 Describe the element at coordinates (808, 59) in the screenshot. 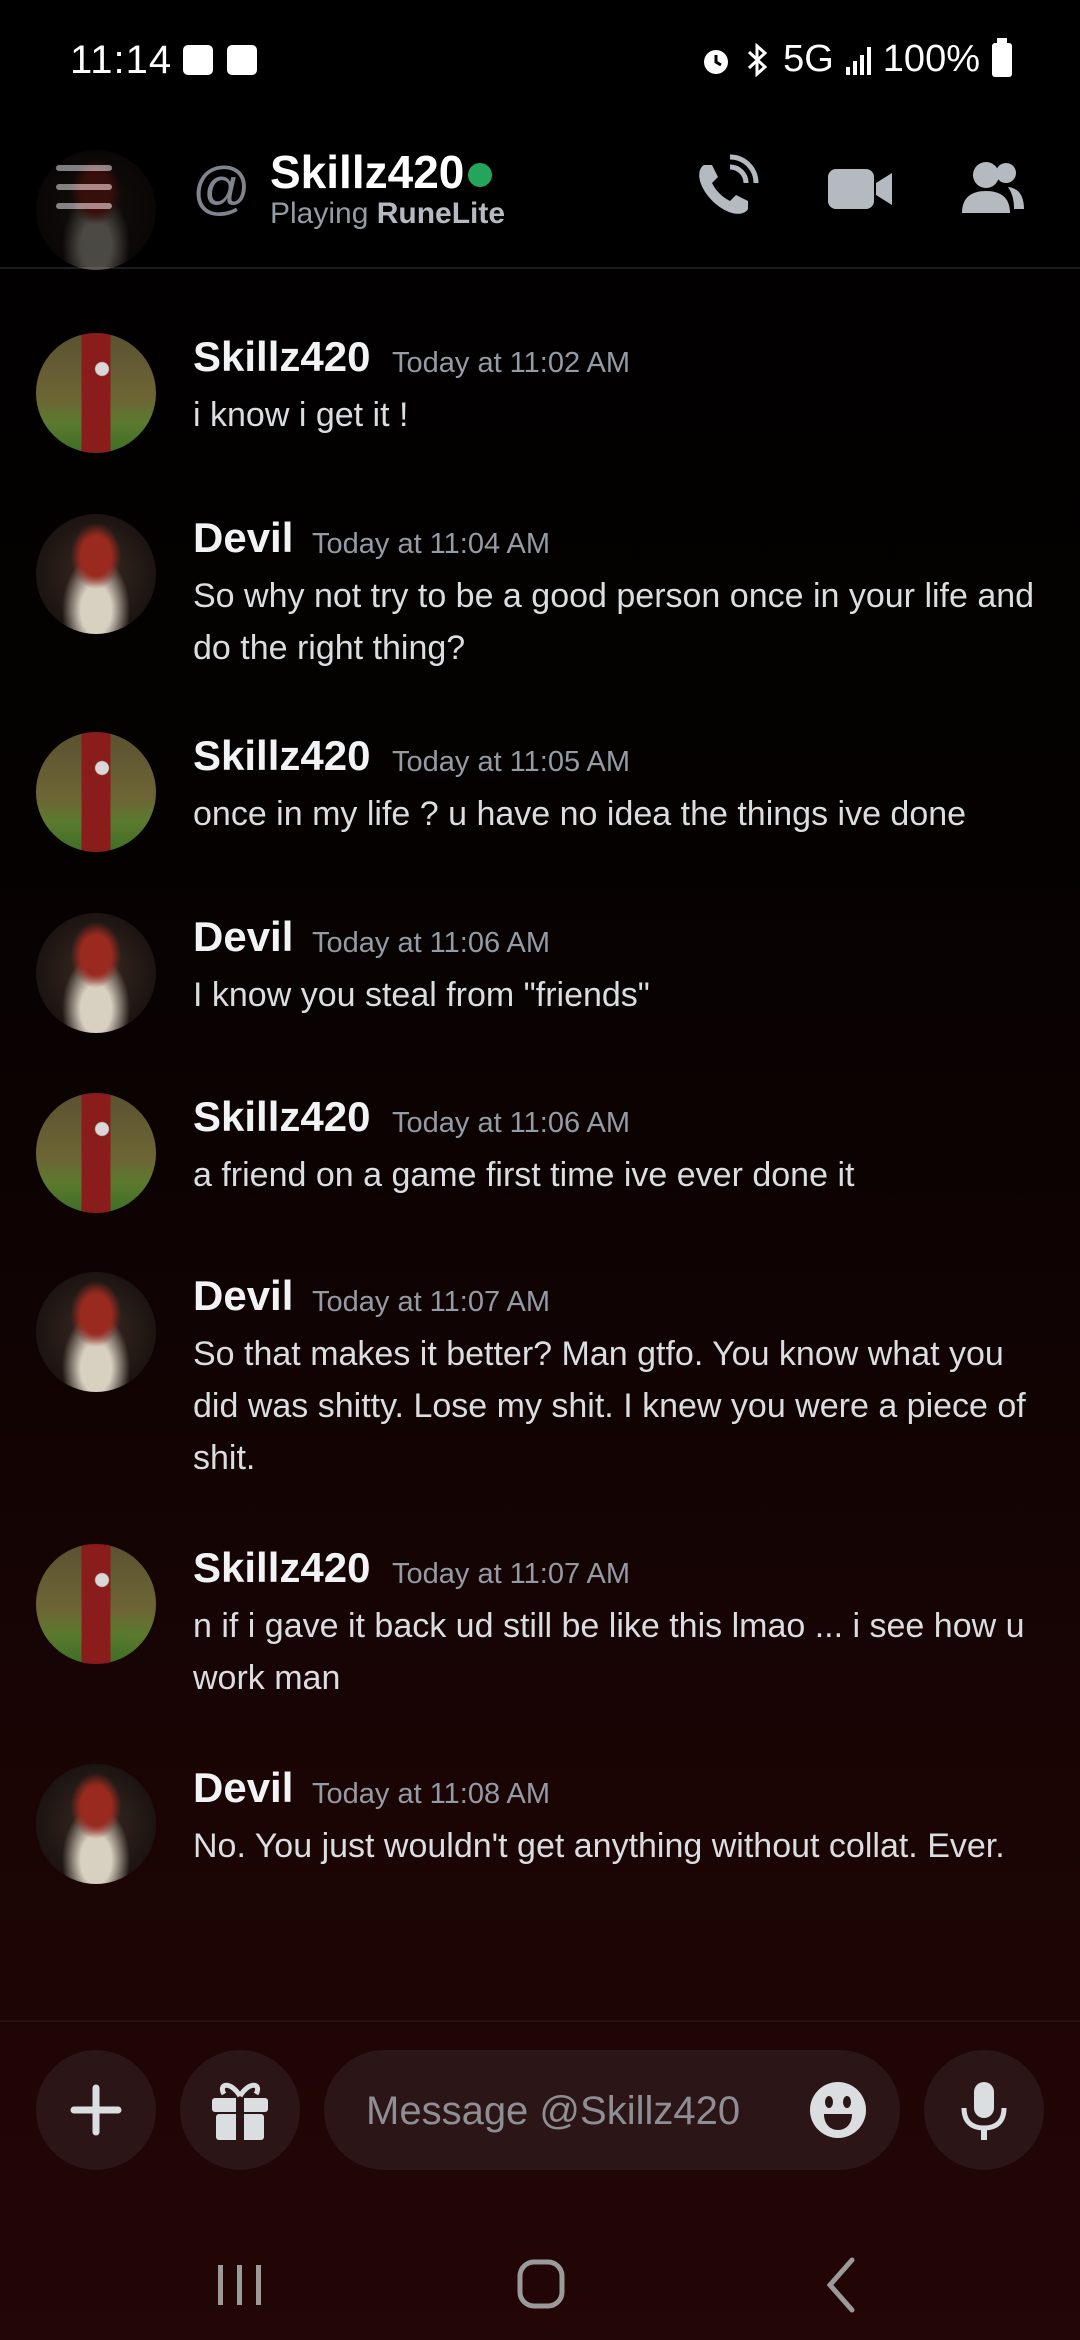

I see `network-label: 5G` at that location.